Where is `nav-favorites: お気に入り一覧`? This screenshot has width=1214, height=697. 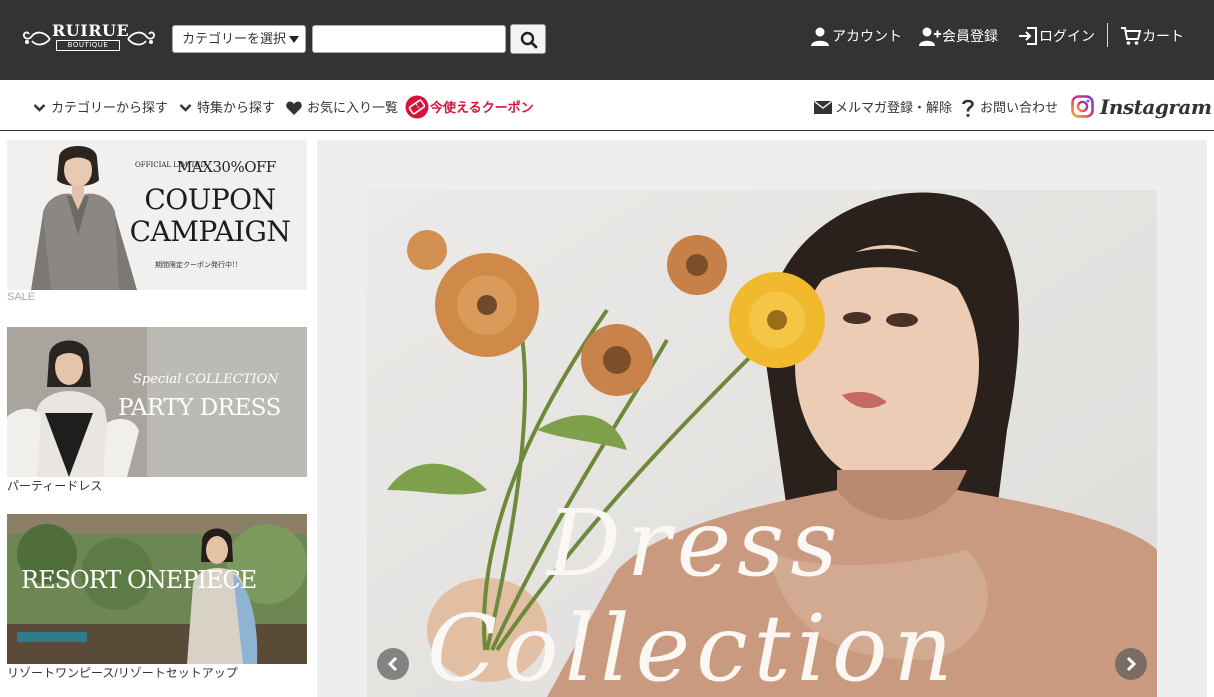
nav-favorites: お気に入り一覧 is located at coordinates (342, 108).